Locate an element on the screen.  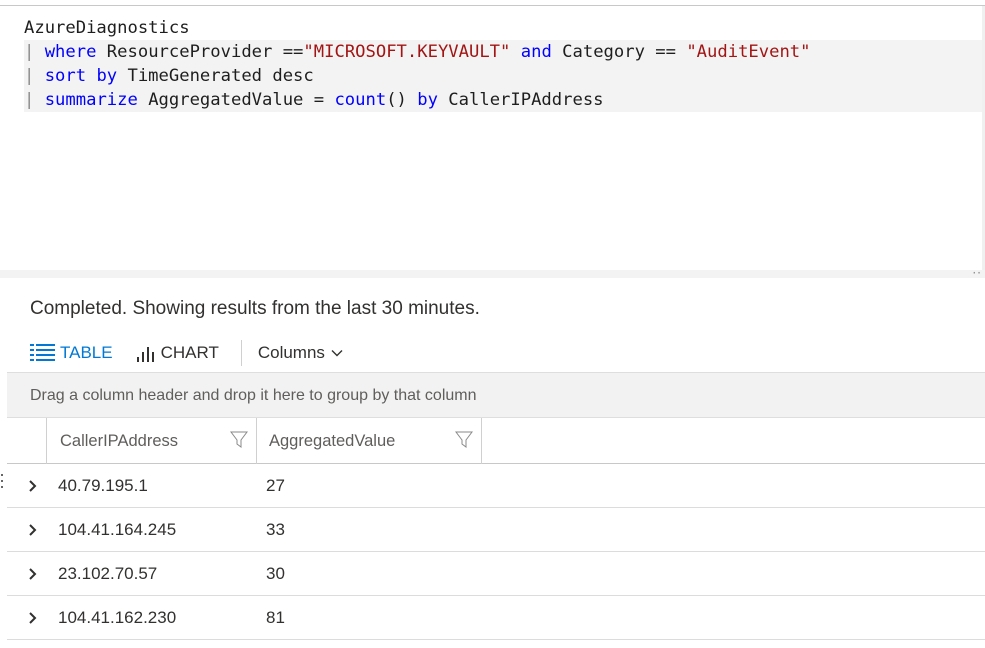
tab-chart: CHART is located at coordinates (177, 353).